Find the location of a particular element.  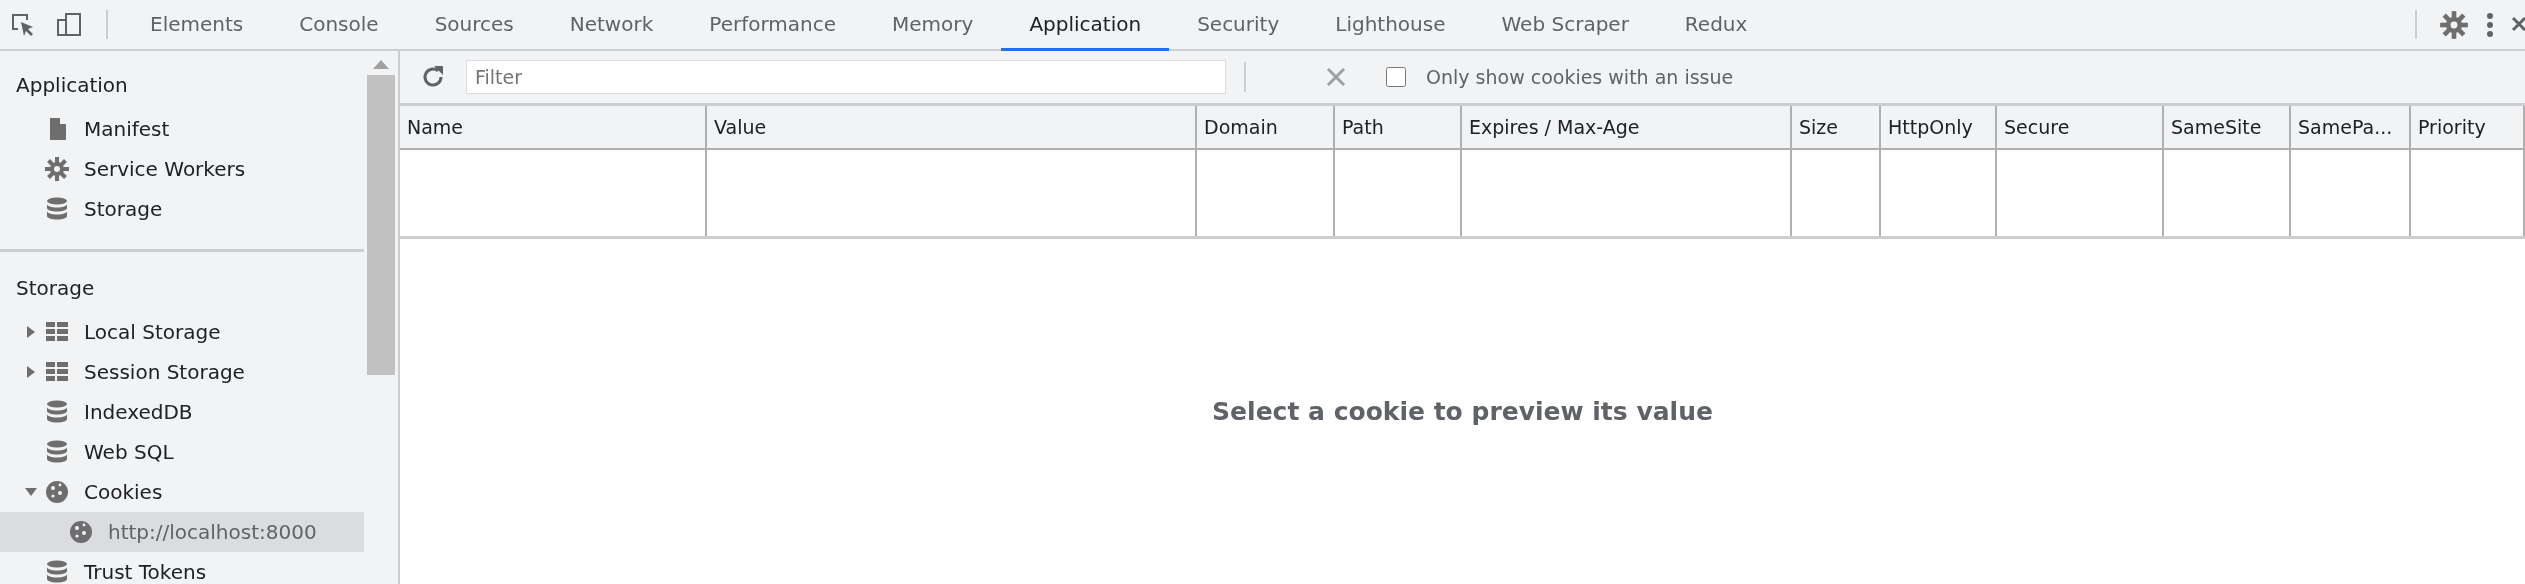

filter-field: Filter is located at coordinates (846, 77).